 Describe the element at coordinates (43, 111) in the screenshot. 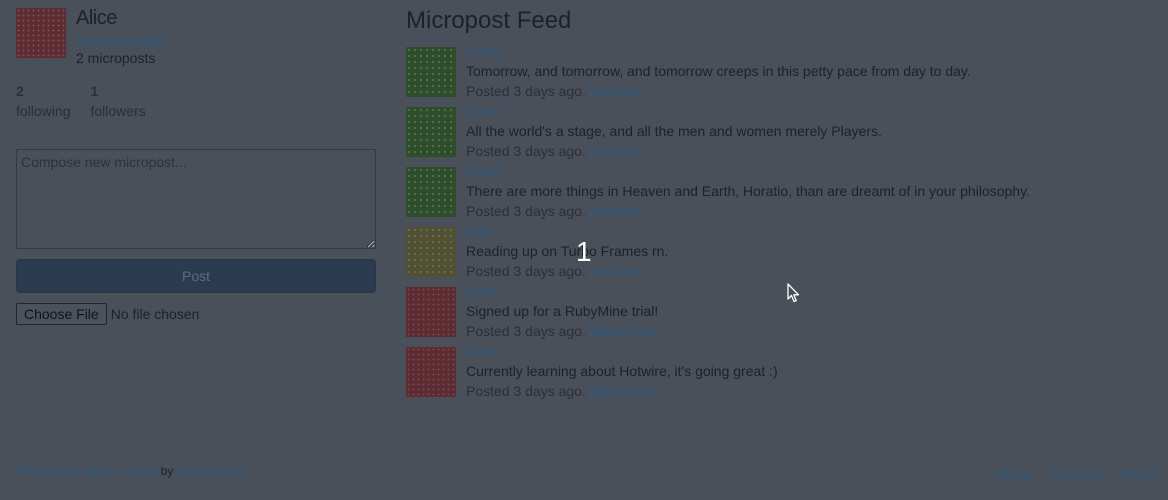

I see `following-label: following` at that location.